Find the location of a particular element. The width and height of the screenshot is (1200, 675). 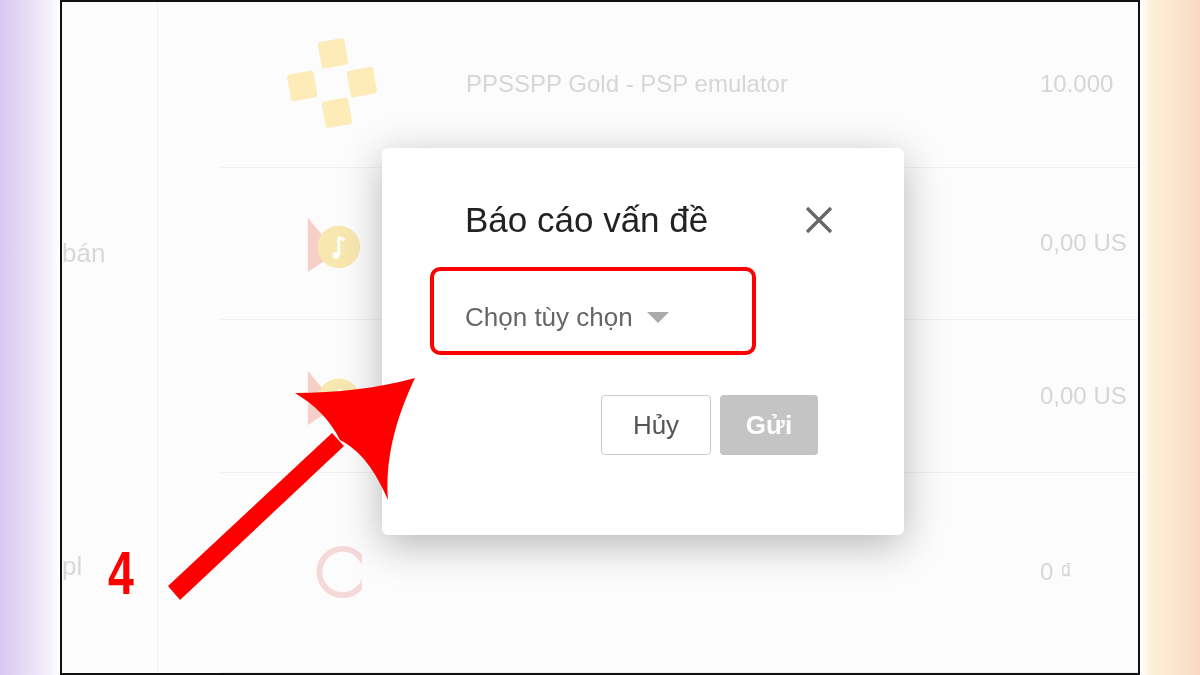

step-number: 4 is located at coordinates (121, 573).